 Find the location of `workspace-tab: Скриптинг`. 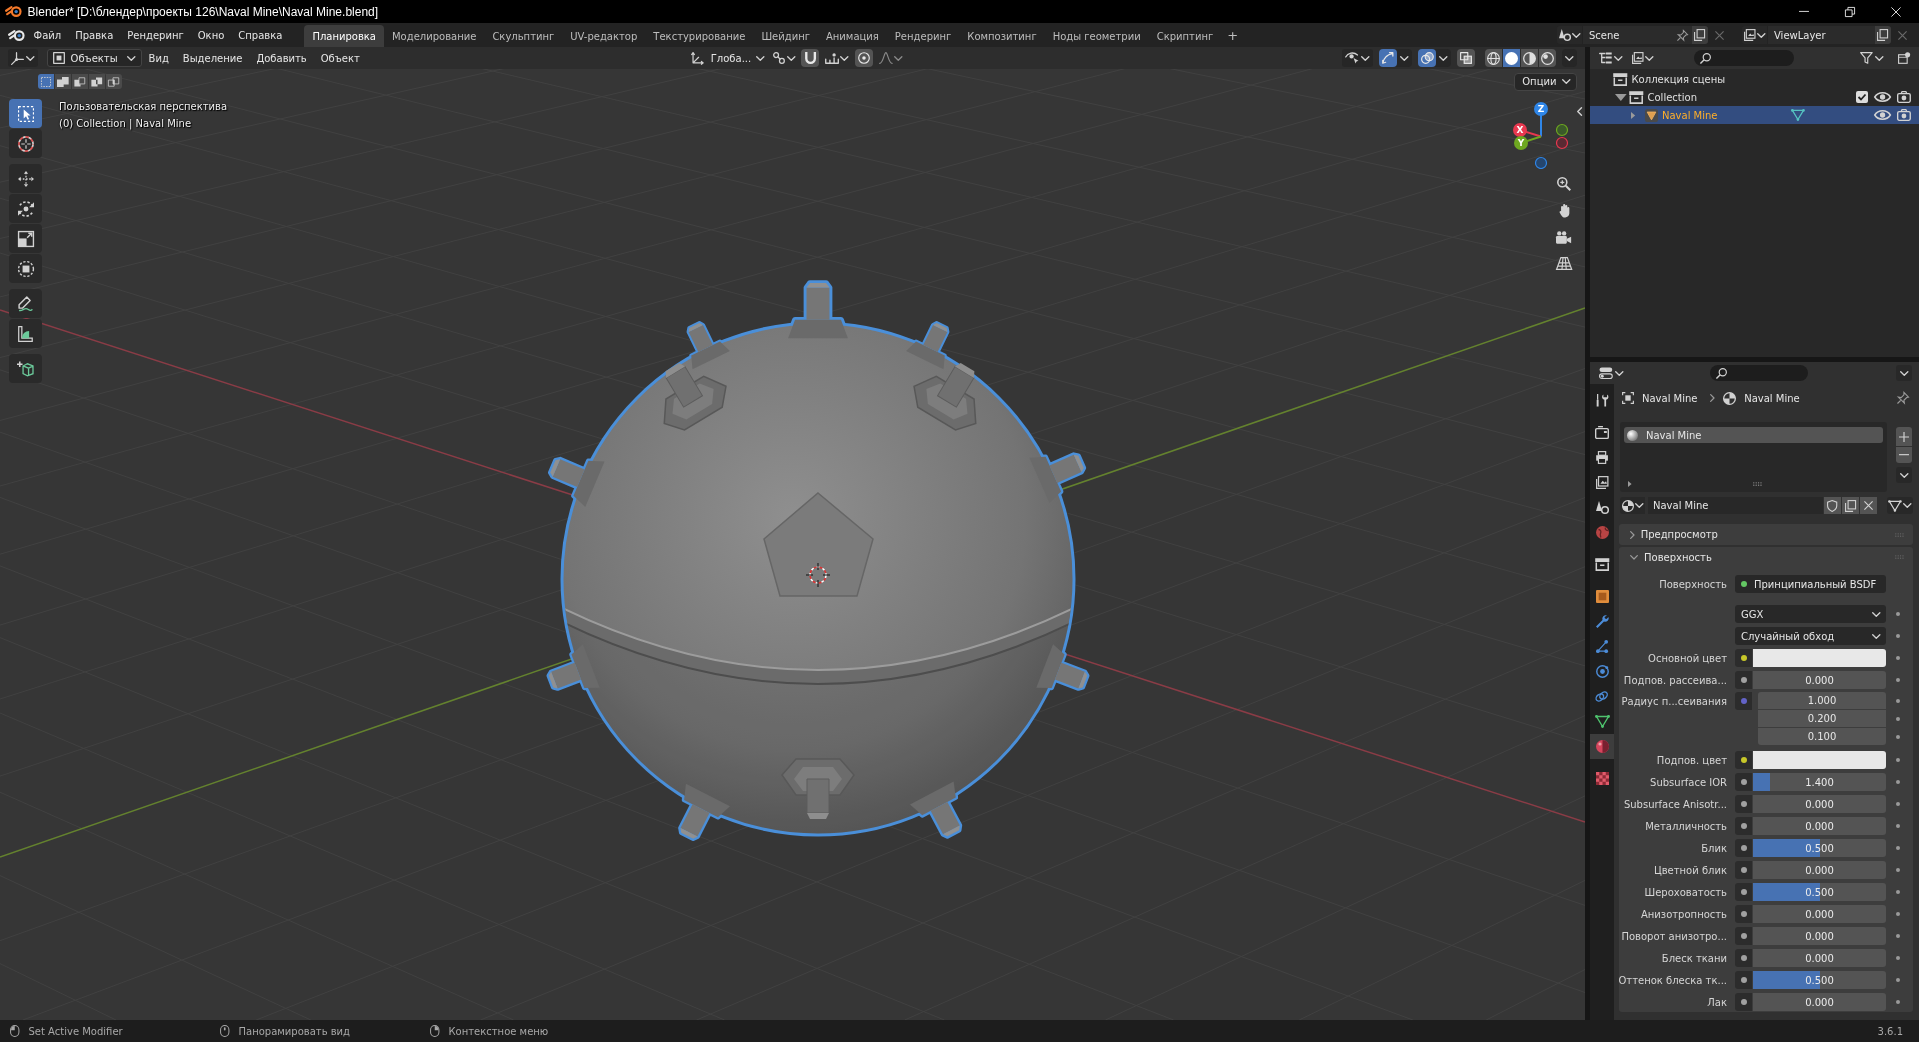

workspace-tab: Скриптинг is located at coordinates (1185, 36).